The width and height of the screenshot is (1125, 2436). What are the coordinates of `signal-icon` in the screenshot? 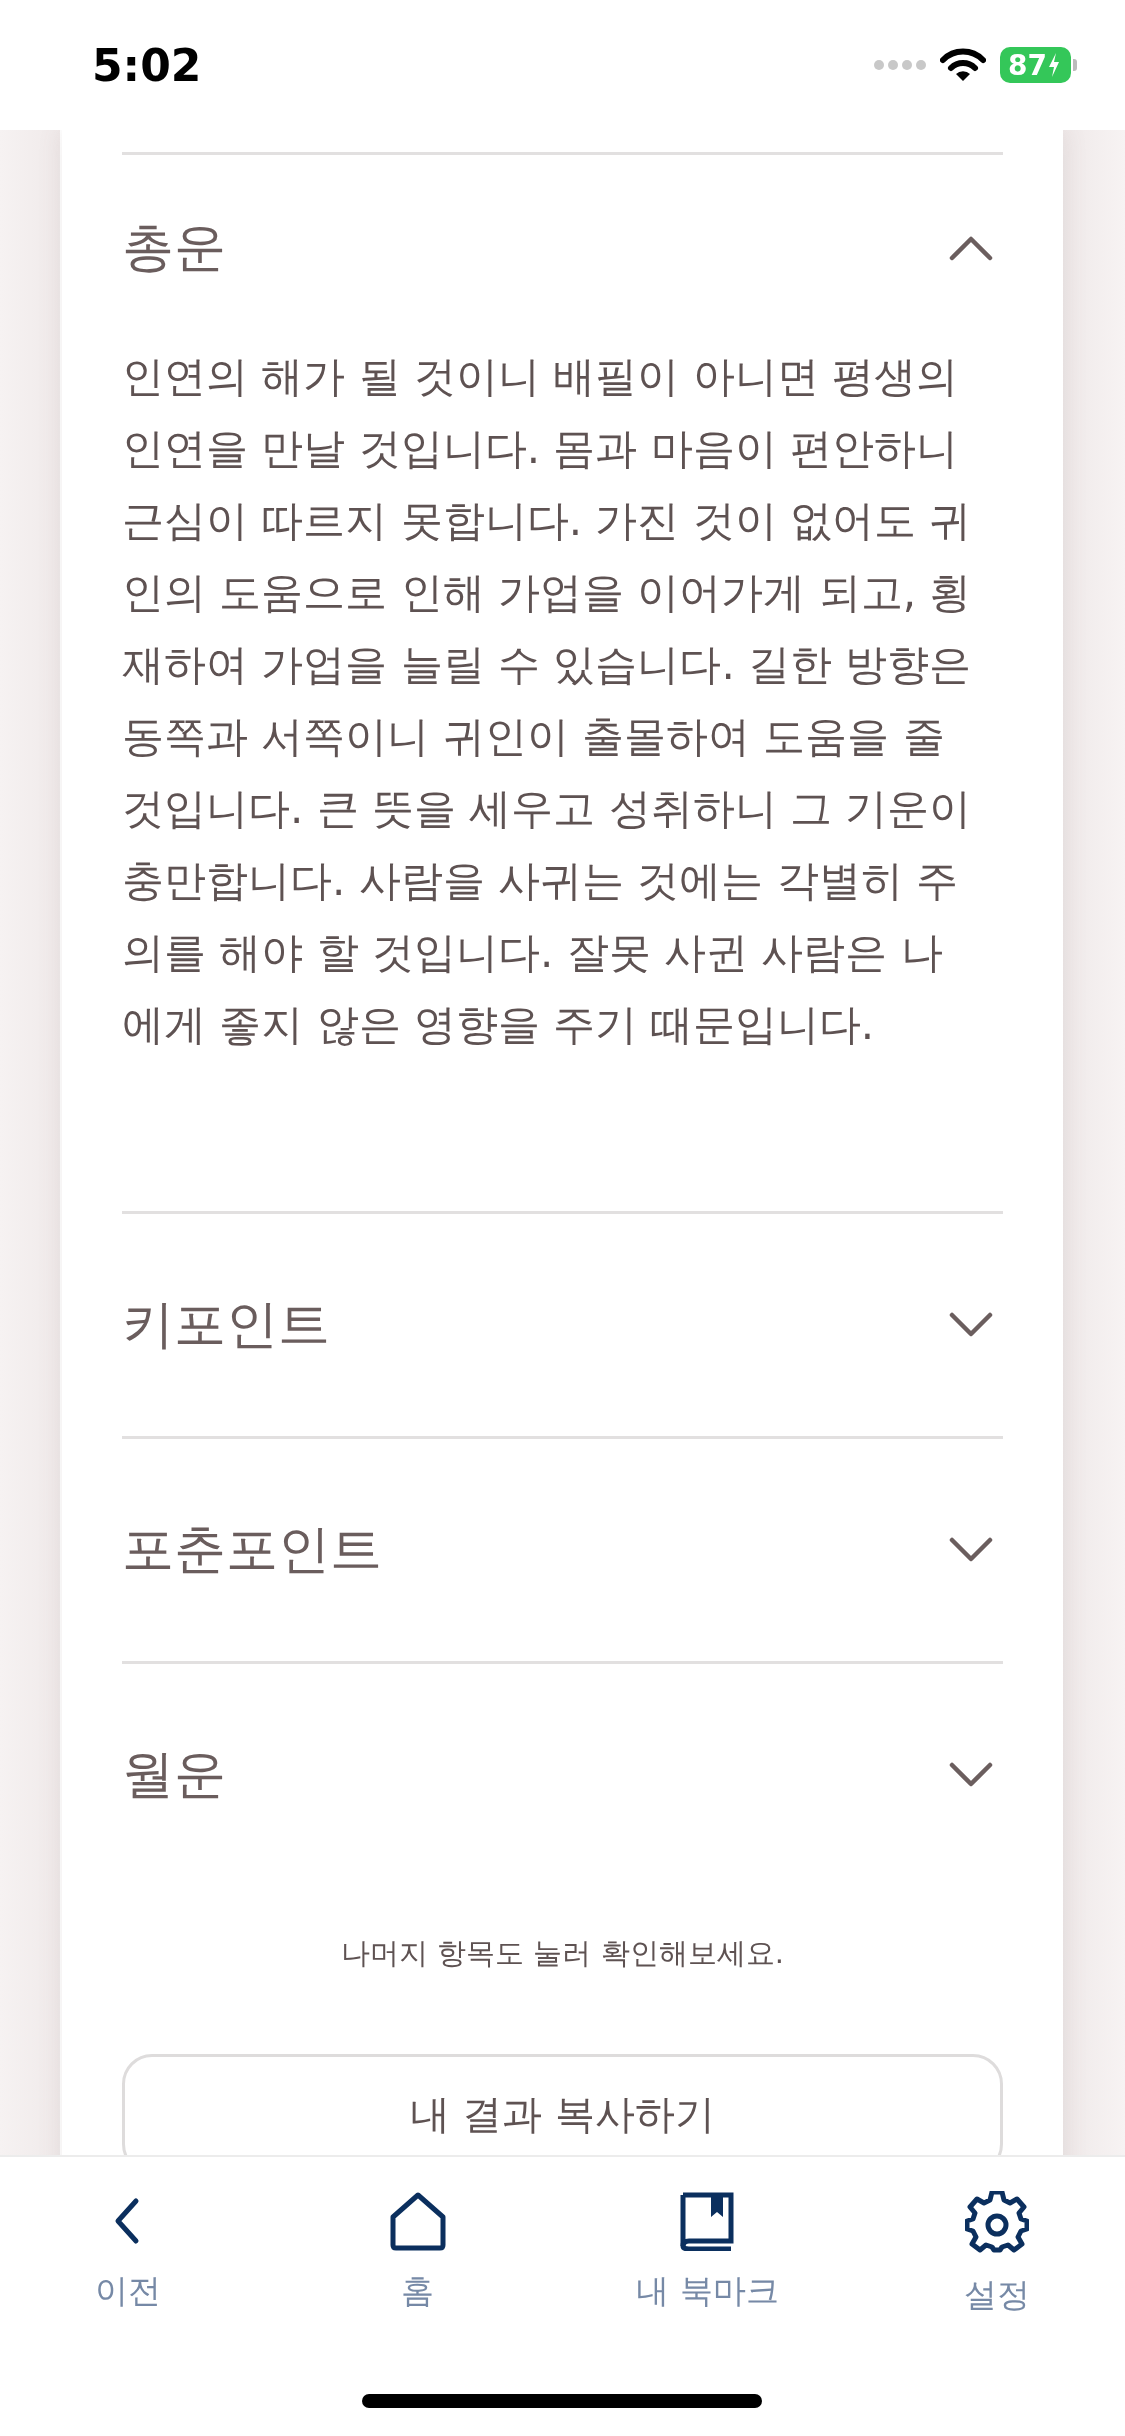 It's located at (900, 65).